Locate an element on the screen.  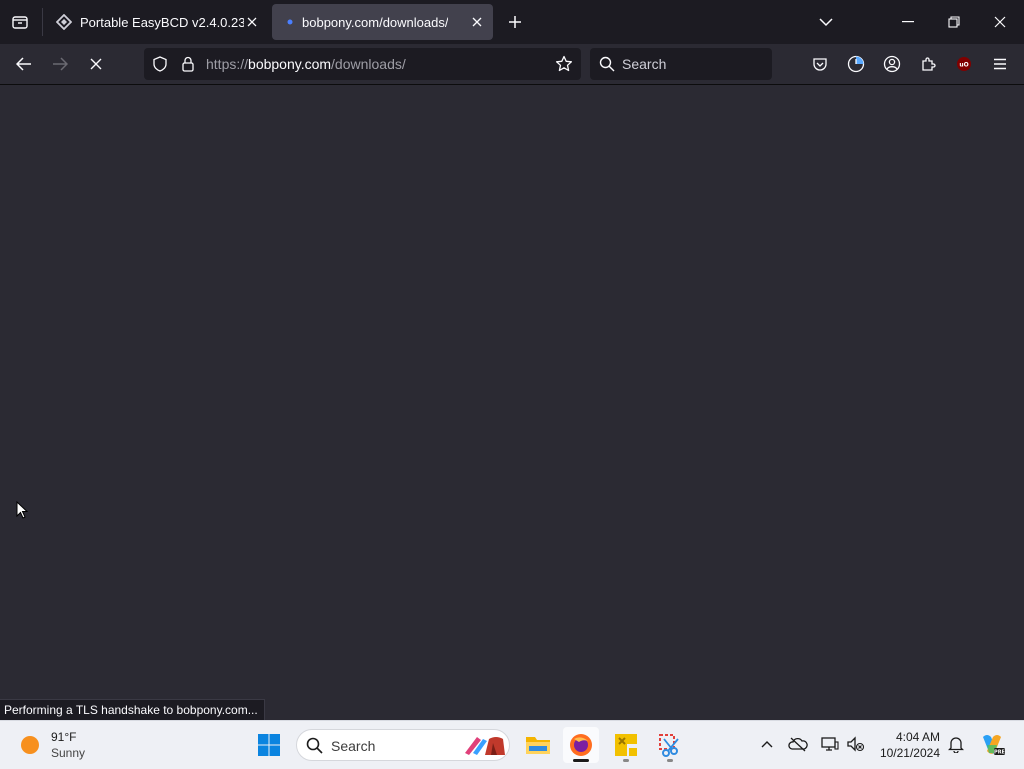
weather-temp: 91°F is located at coordinates (64, 737).